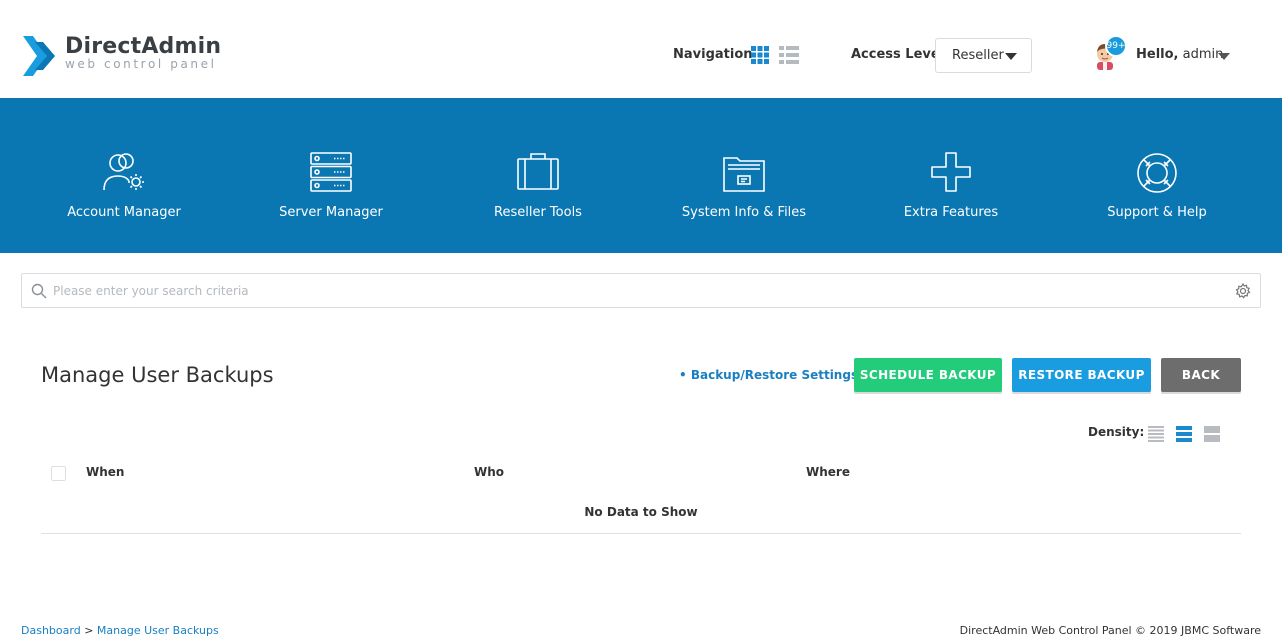 The width and height of the screenshot is (1282, 638). Describe the element at coordinates (123, 172) in the screenshot. I see `account-manager-icon` at that location.